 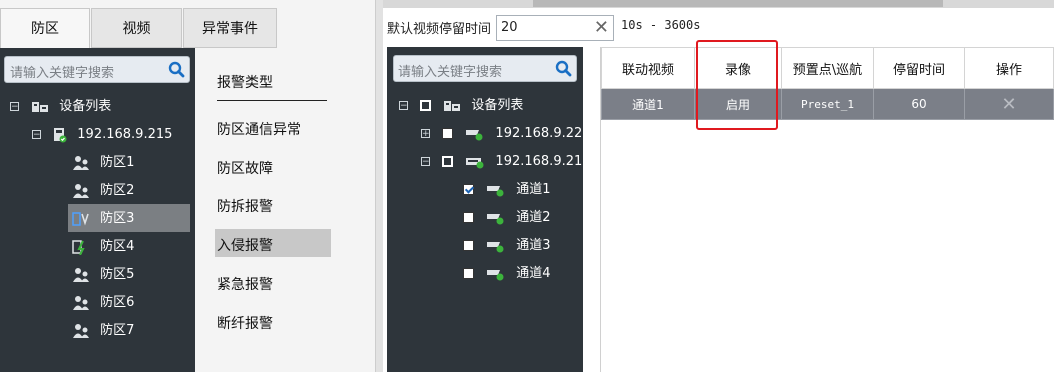 What do you see at coordinates (485, 68) in the screenshot?
I see `video-search-input: 请输入关键字搜索` at bounding box center [485, 68].